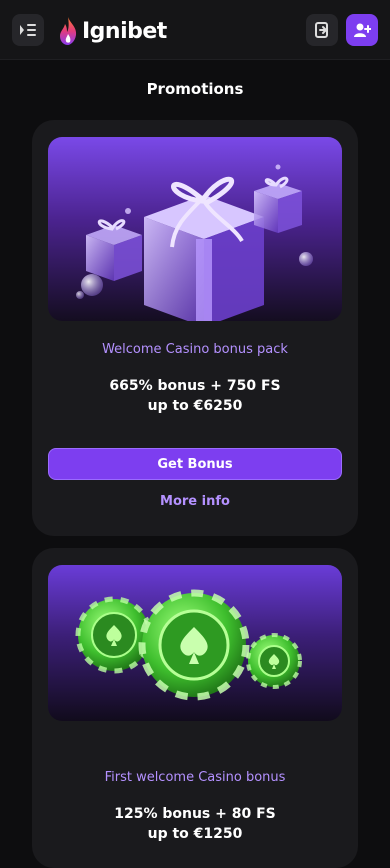 The height and width of the screenshot is (868, 390). Describe the element at coordinates (195, 386) in the screenshot. I see `promotion-offer-line1: 665% bonus + 750 FS` at that location.